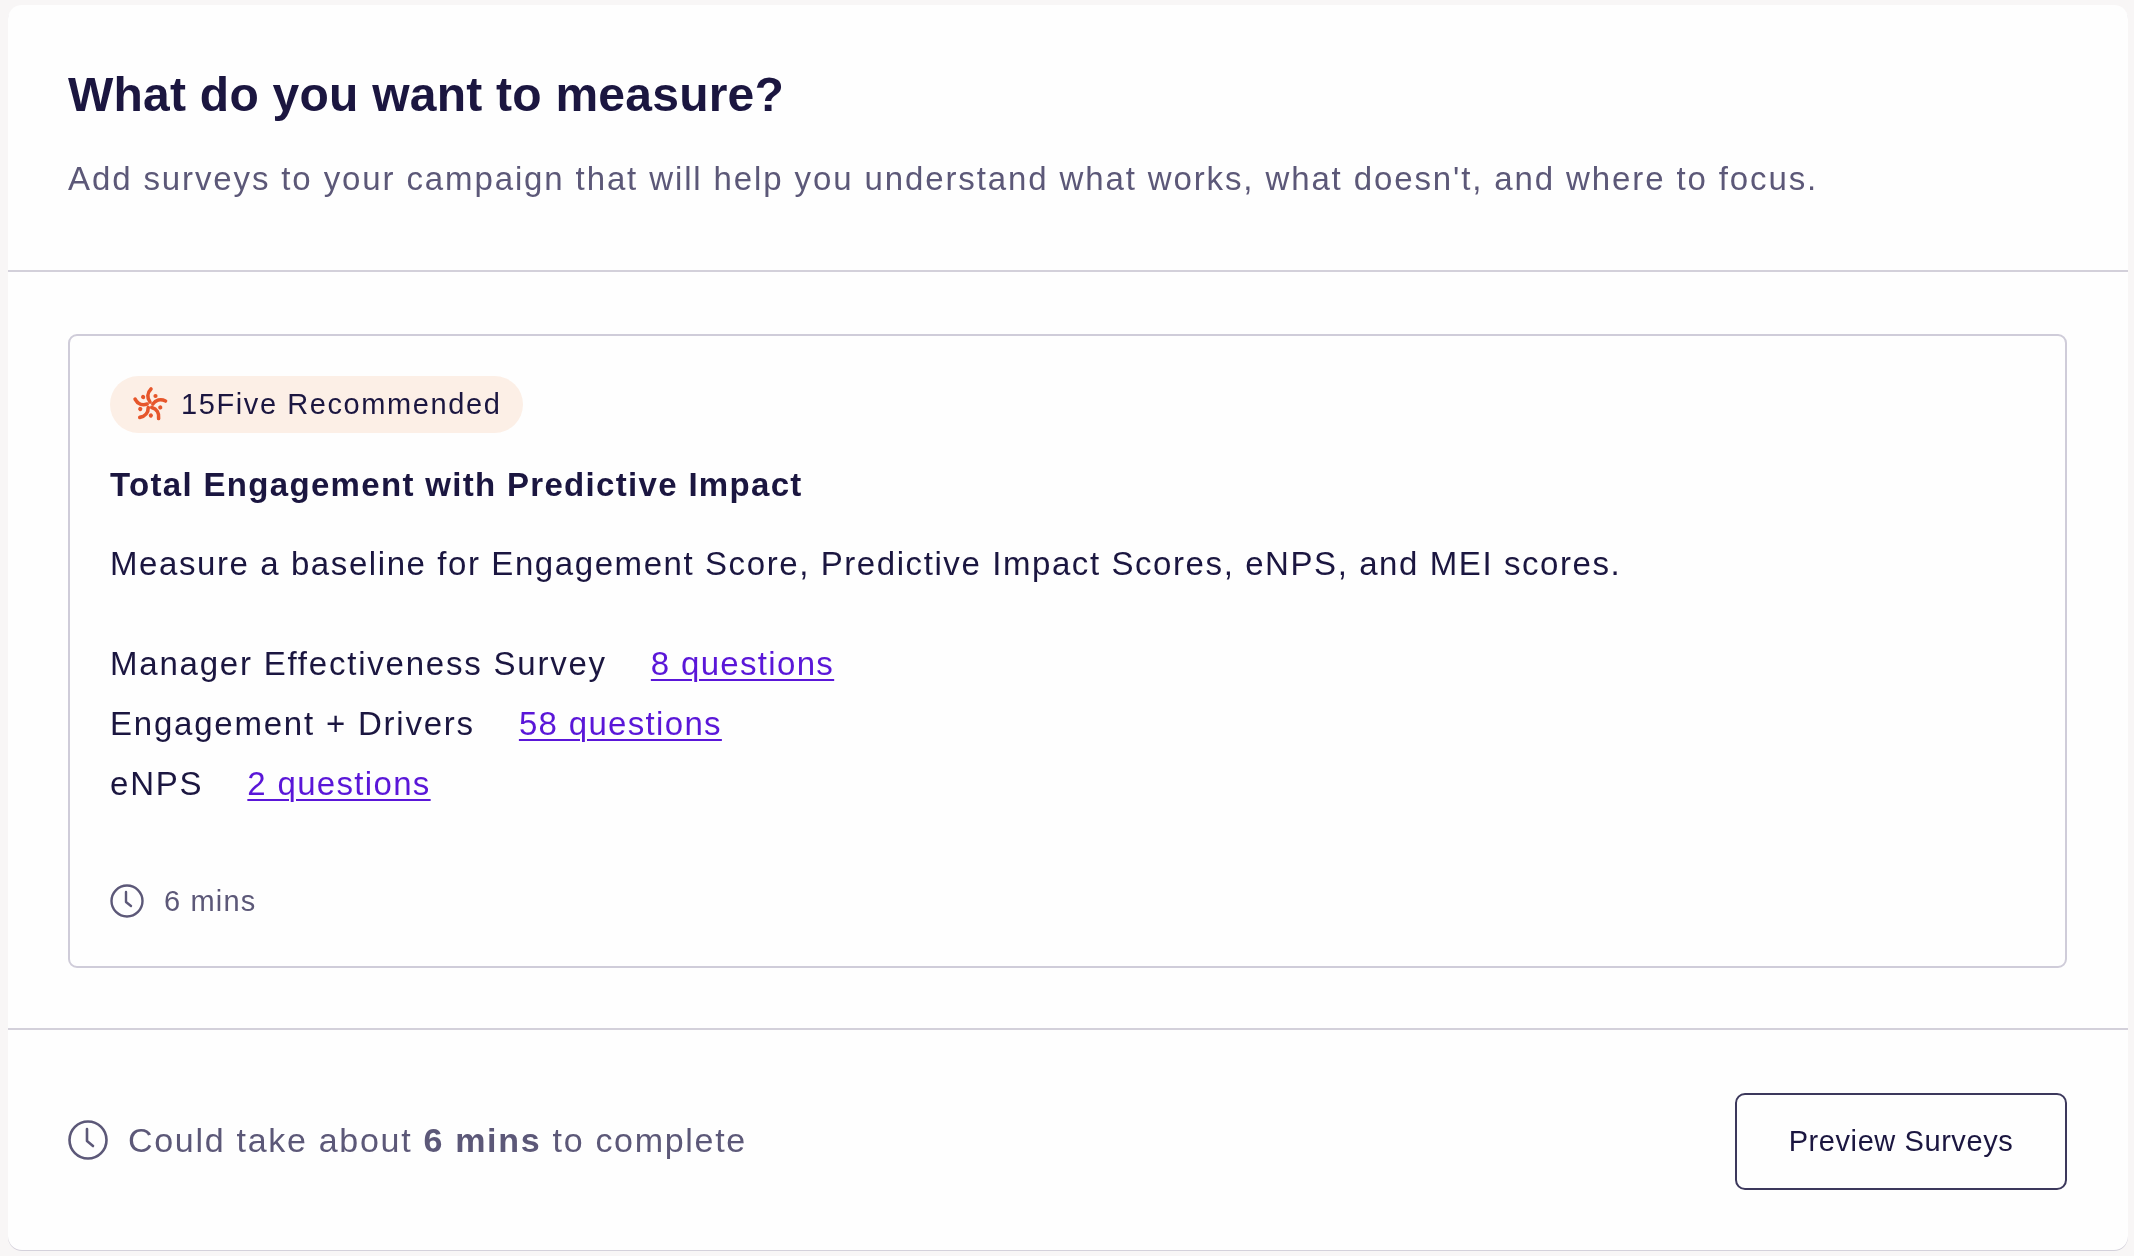  What do you see at coordinates (1901, 1141) in the screenshot?
I see `preview-surveys-button: Preview Surveys` at bounding box center [1901, 1141].